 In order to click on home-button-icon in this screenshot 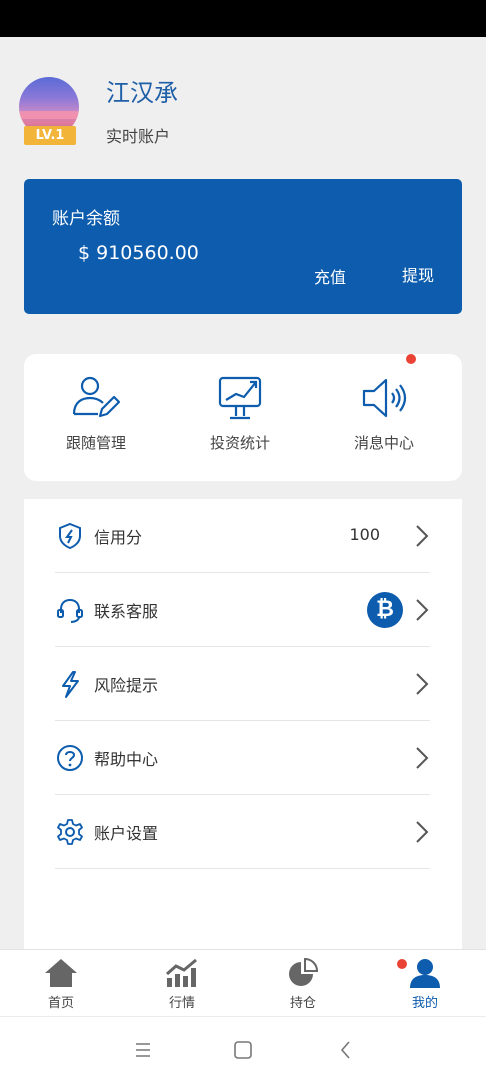, I will do `click(243, 1050)`.